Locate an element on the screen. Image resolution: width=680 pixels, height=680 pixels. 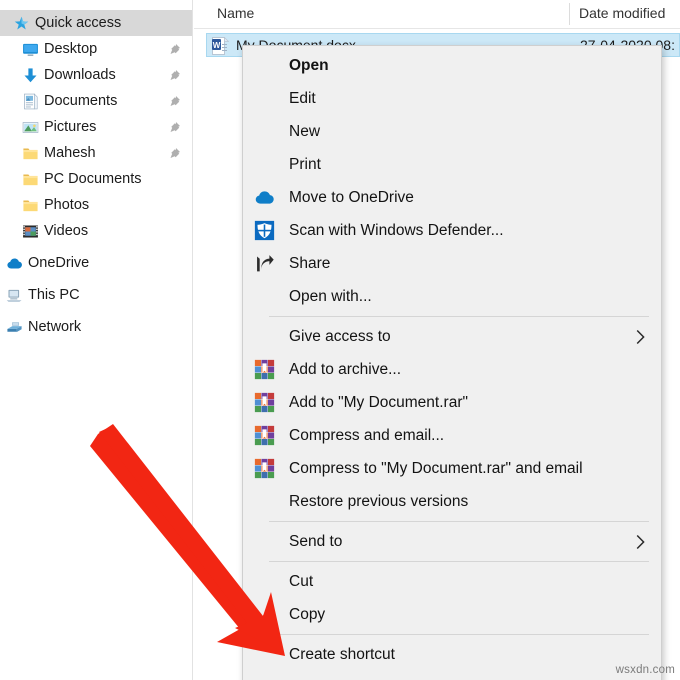
sidebar-item-onedrive: OneDrive is located at coordinates (96, 263).